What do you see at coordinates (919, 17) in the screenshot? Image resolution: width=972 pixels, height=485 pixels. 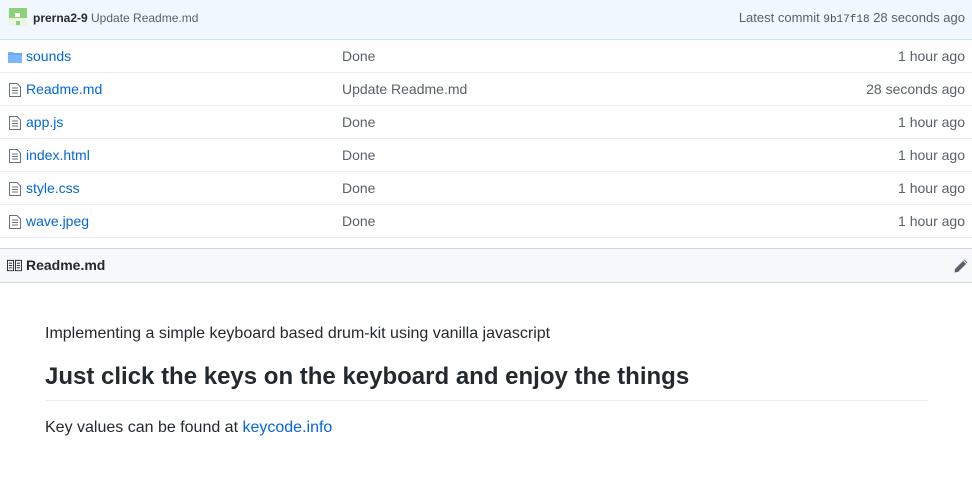 I see `commit-age: 28 seconds ago` at bounding box center [919, 17].